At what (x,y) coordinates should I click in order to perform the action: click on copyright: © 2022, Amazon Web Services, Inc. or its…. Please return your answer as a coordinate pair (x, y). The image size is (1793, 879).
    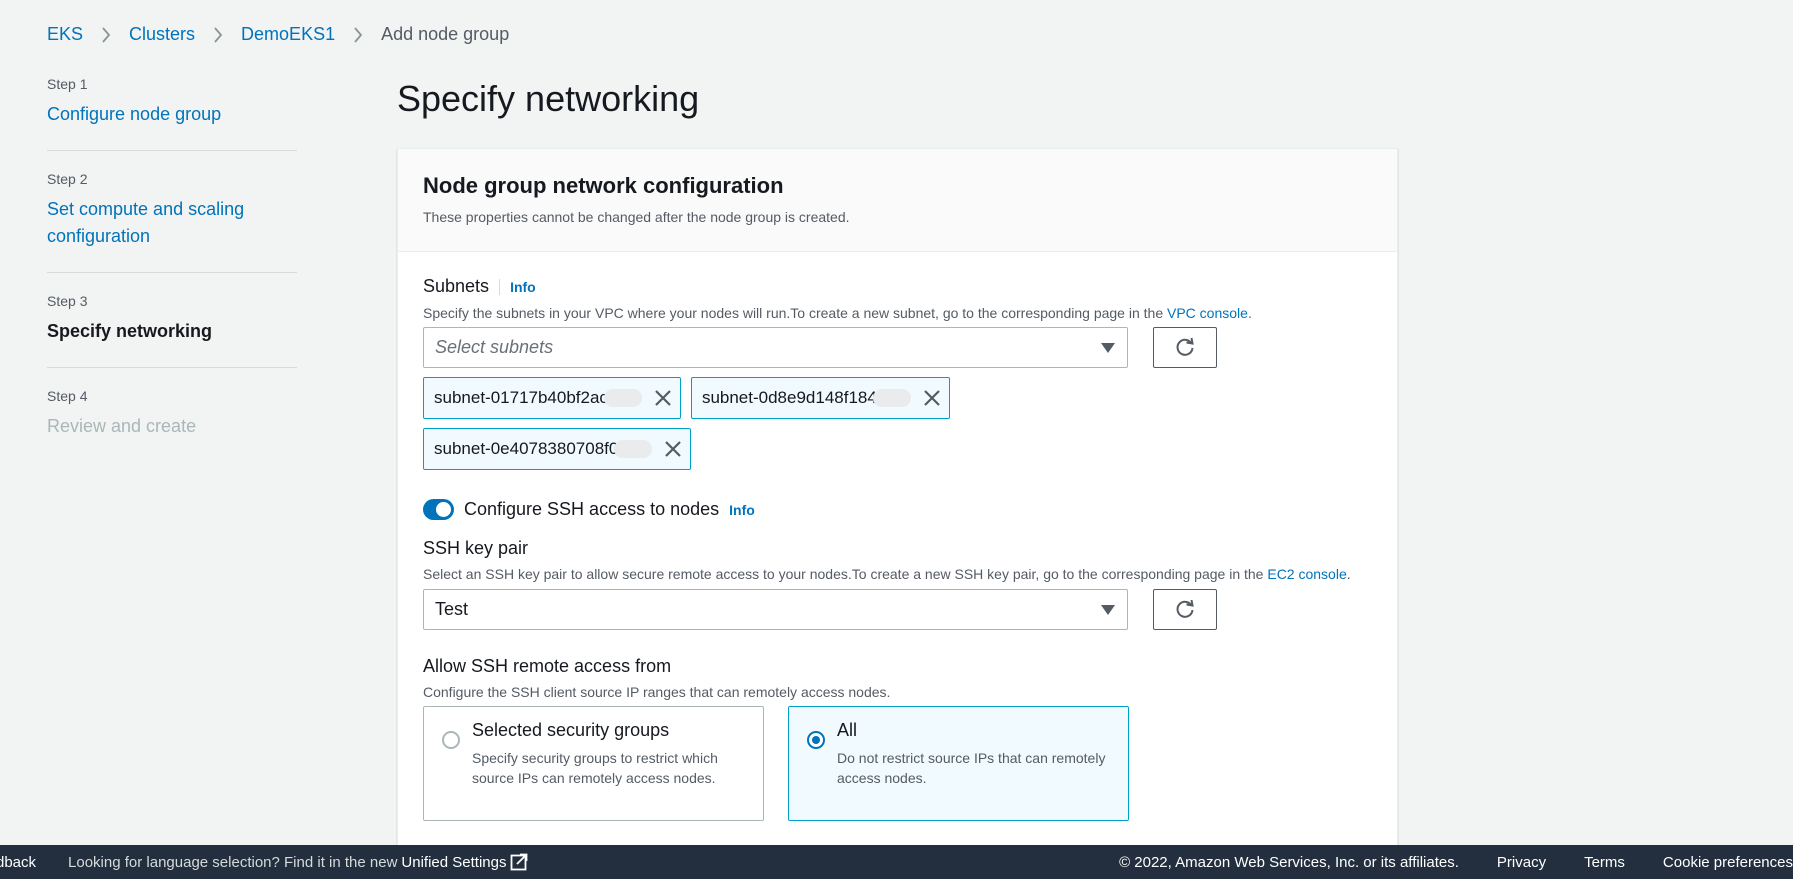
    Looking at the image, I should click on (1289, 862).